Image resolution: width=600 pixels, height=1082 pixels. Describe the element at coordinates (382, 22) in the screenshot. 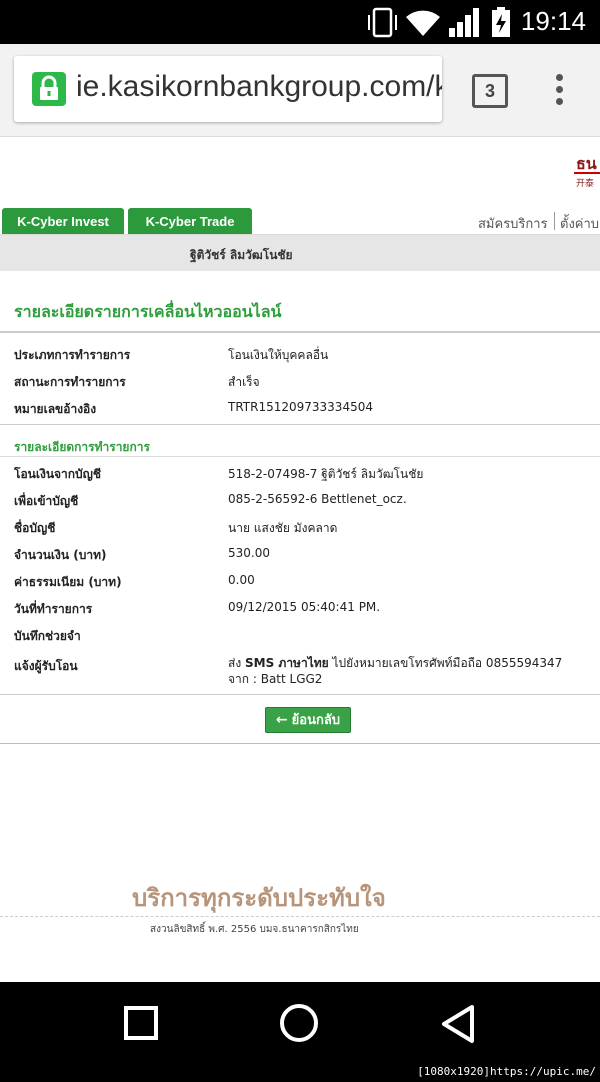

I see `vibrate-icon` at that location.